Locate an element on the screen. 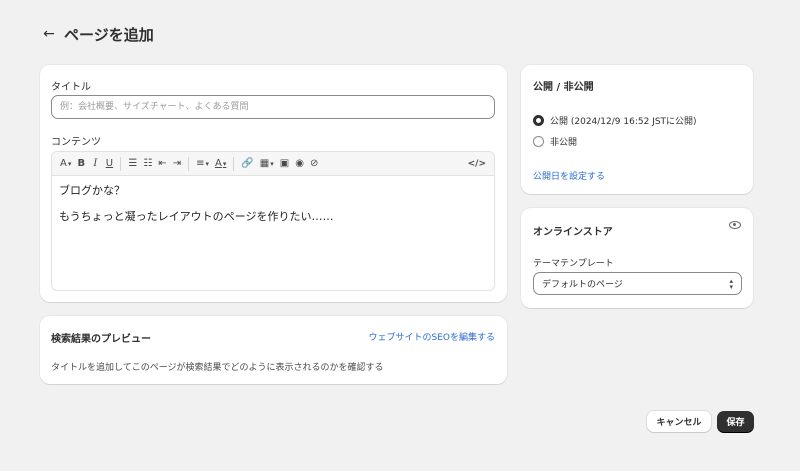 This screenshot has height=471, width=800. table-dropdown: ▦ ▾ is located at coordinates (267, 164).